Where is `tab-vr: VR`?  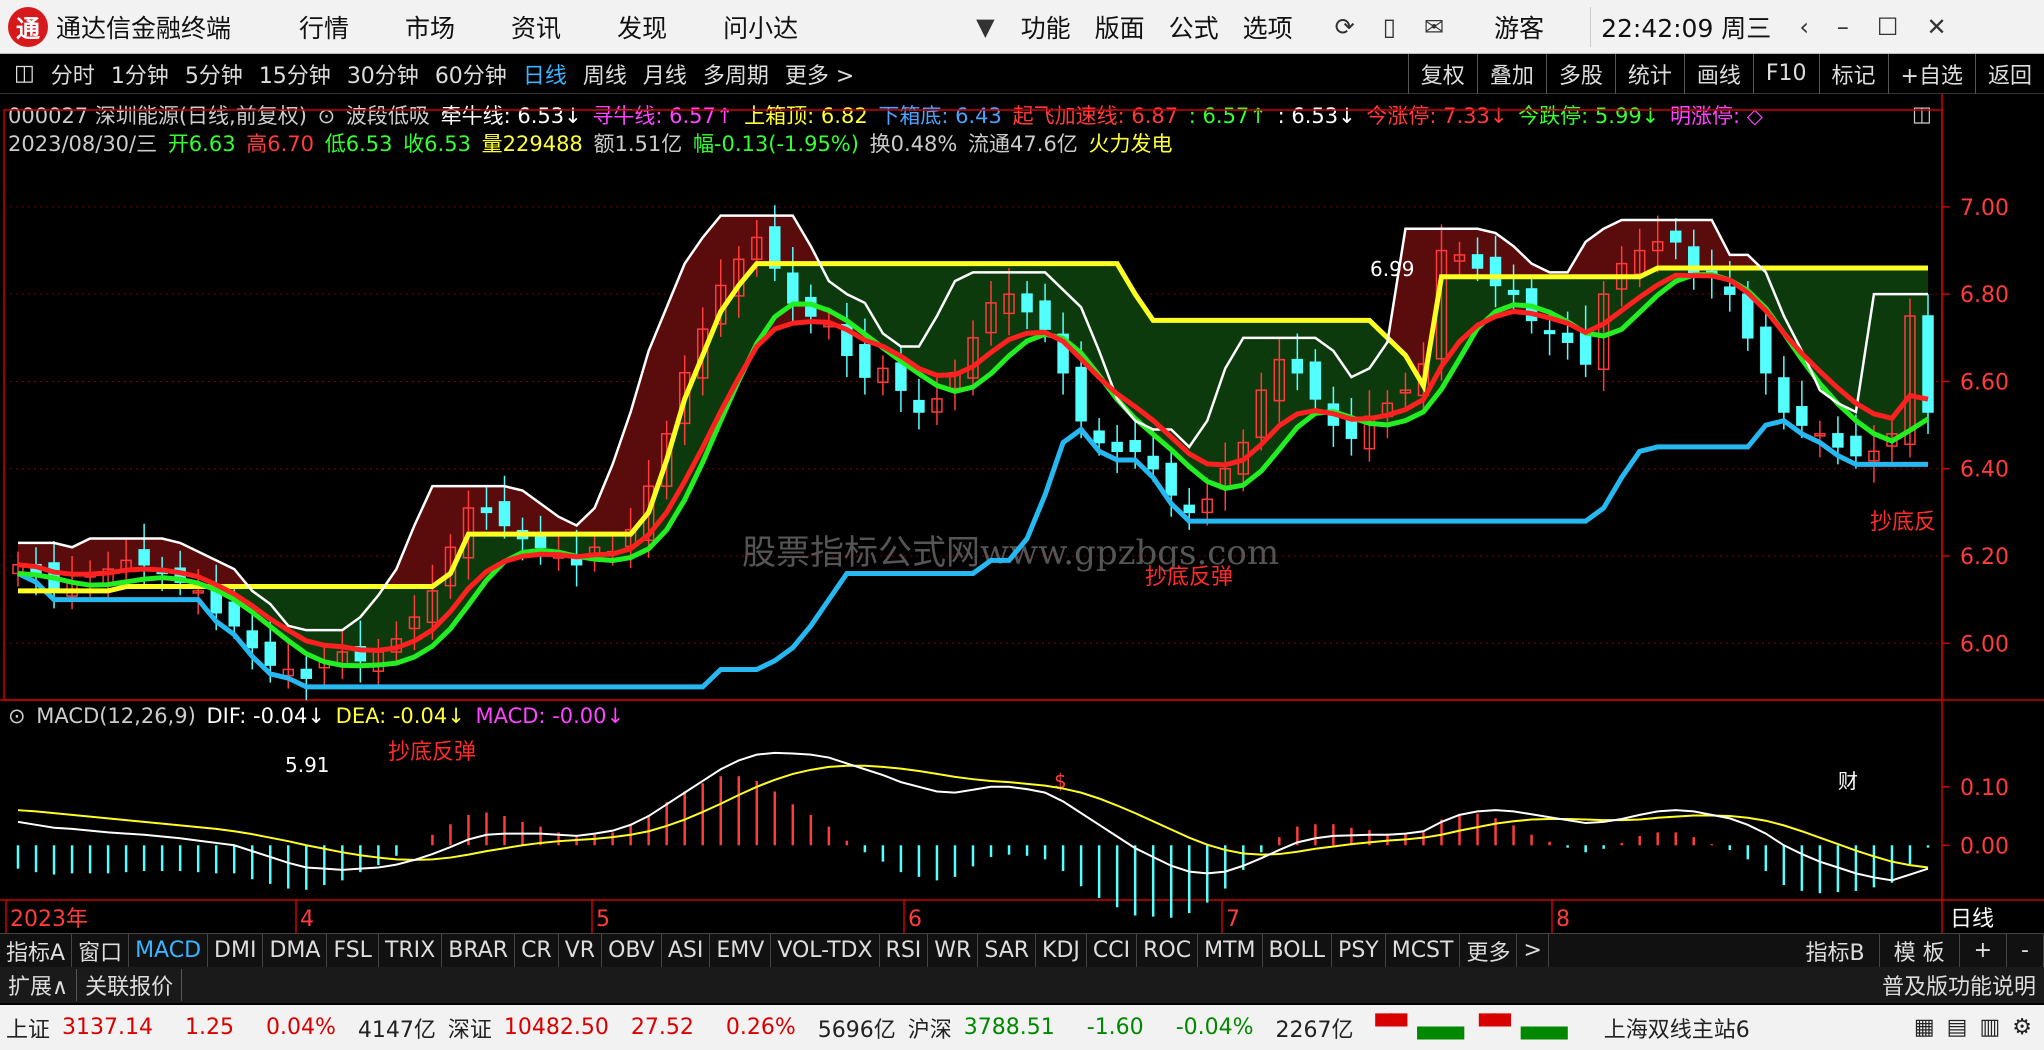 tab-vr: VR is located at coordinates (581, 950).